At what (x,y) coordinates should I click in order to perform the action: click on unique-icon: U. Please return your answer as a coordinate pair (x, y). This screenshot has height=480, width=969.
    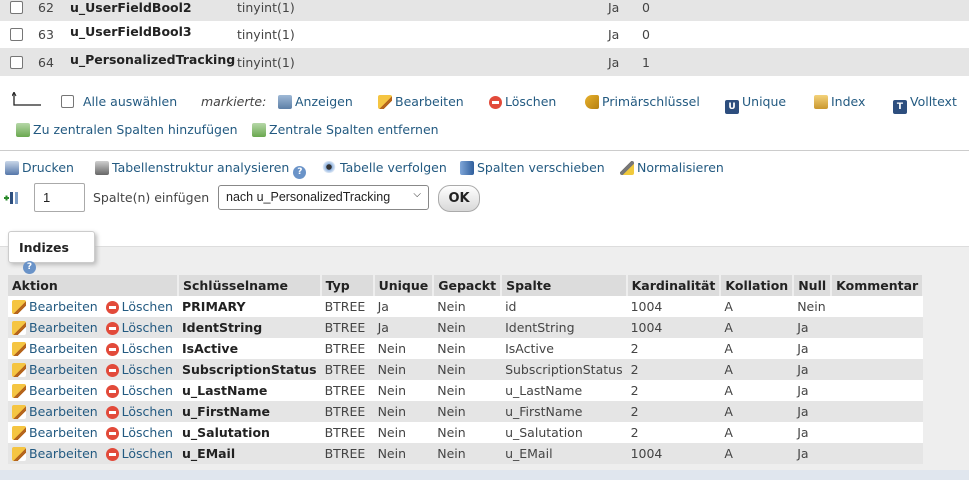
    Looking at the image, I should click on (732, 107).